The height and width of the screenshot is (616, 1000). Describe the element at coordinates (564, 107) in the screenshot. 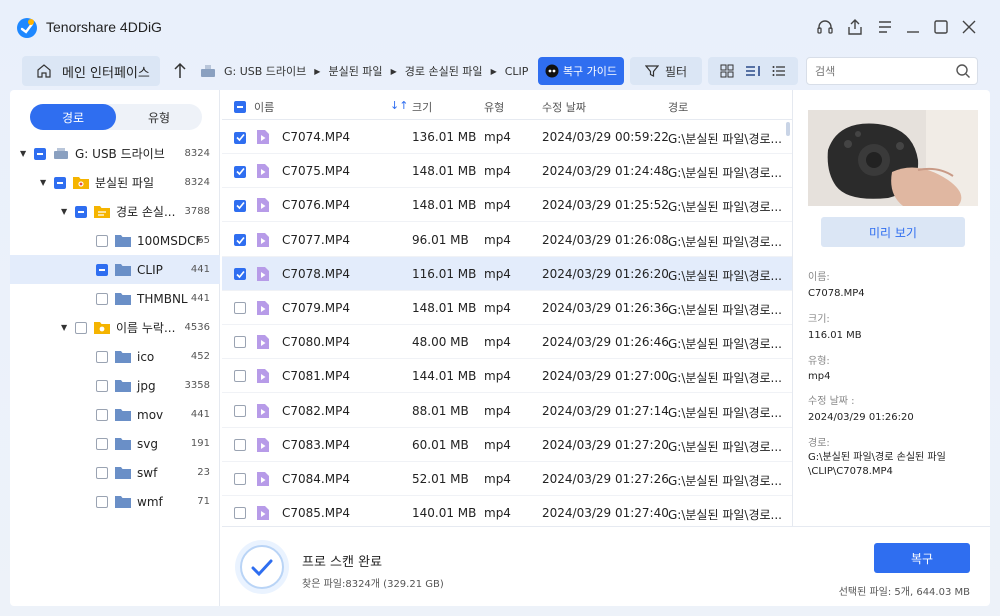

I see `column-modified: 수정 날짜` at that location.